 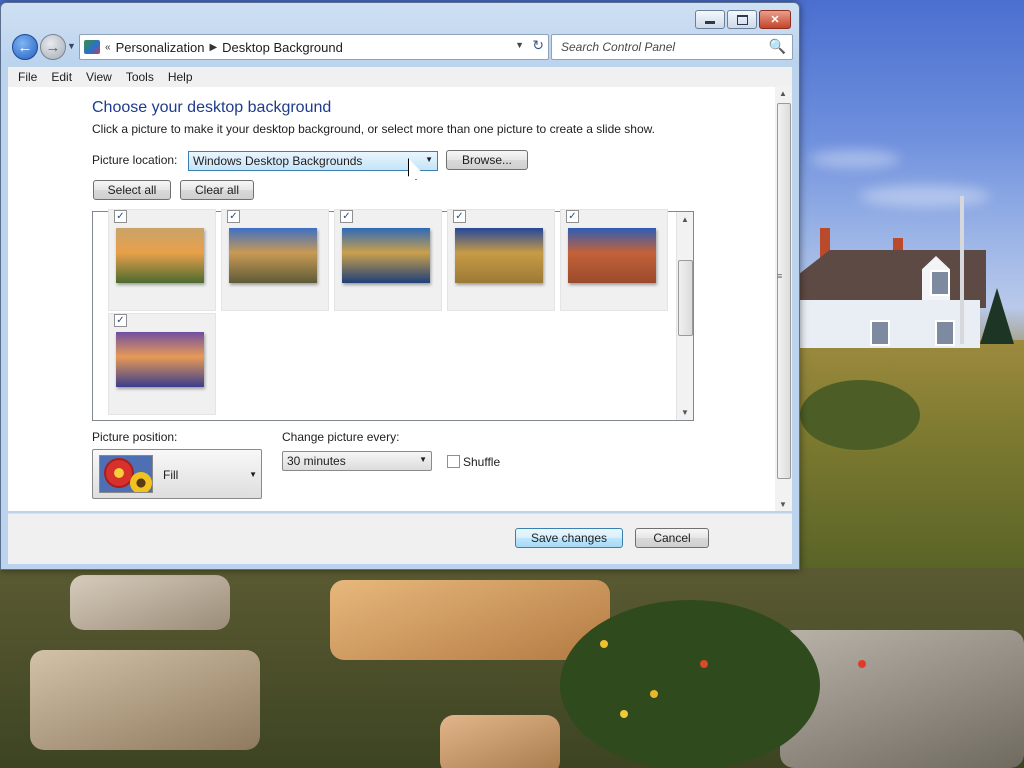 What do you see at coordinates (160, 47) in the screenshot?
I see `breadcrumb-personalization: Personalization` at bounding box center [160, 47].